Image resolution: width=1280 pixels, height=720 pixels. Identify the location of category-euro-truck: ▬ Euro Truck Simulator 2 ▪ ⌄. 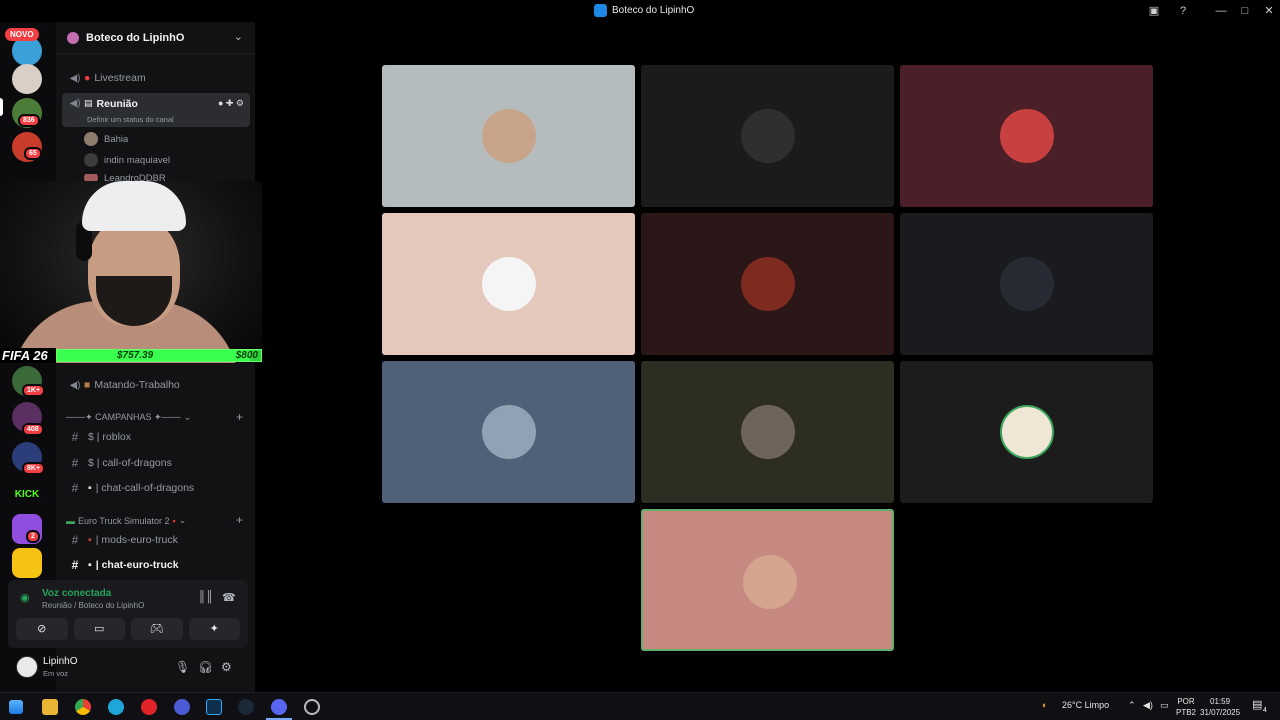
(126, 520).